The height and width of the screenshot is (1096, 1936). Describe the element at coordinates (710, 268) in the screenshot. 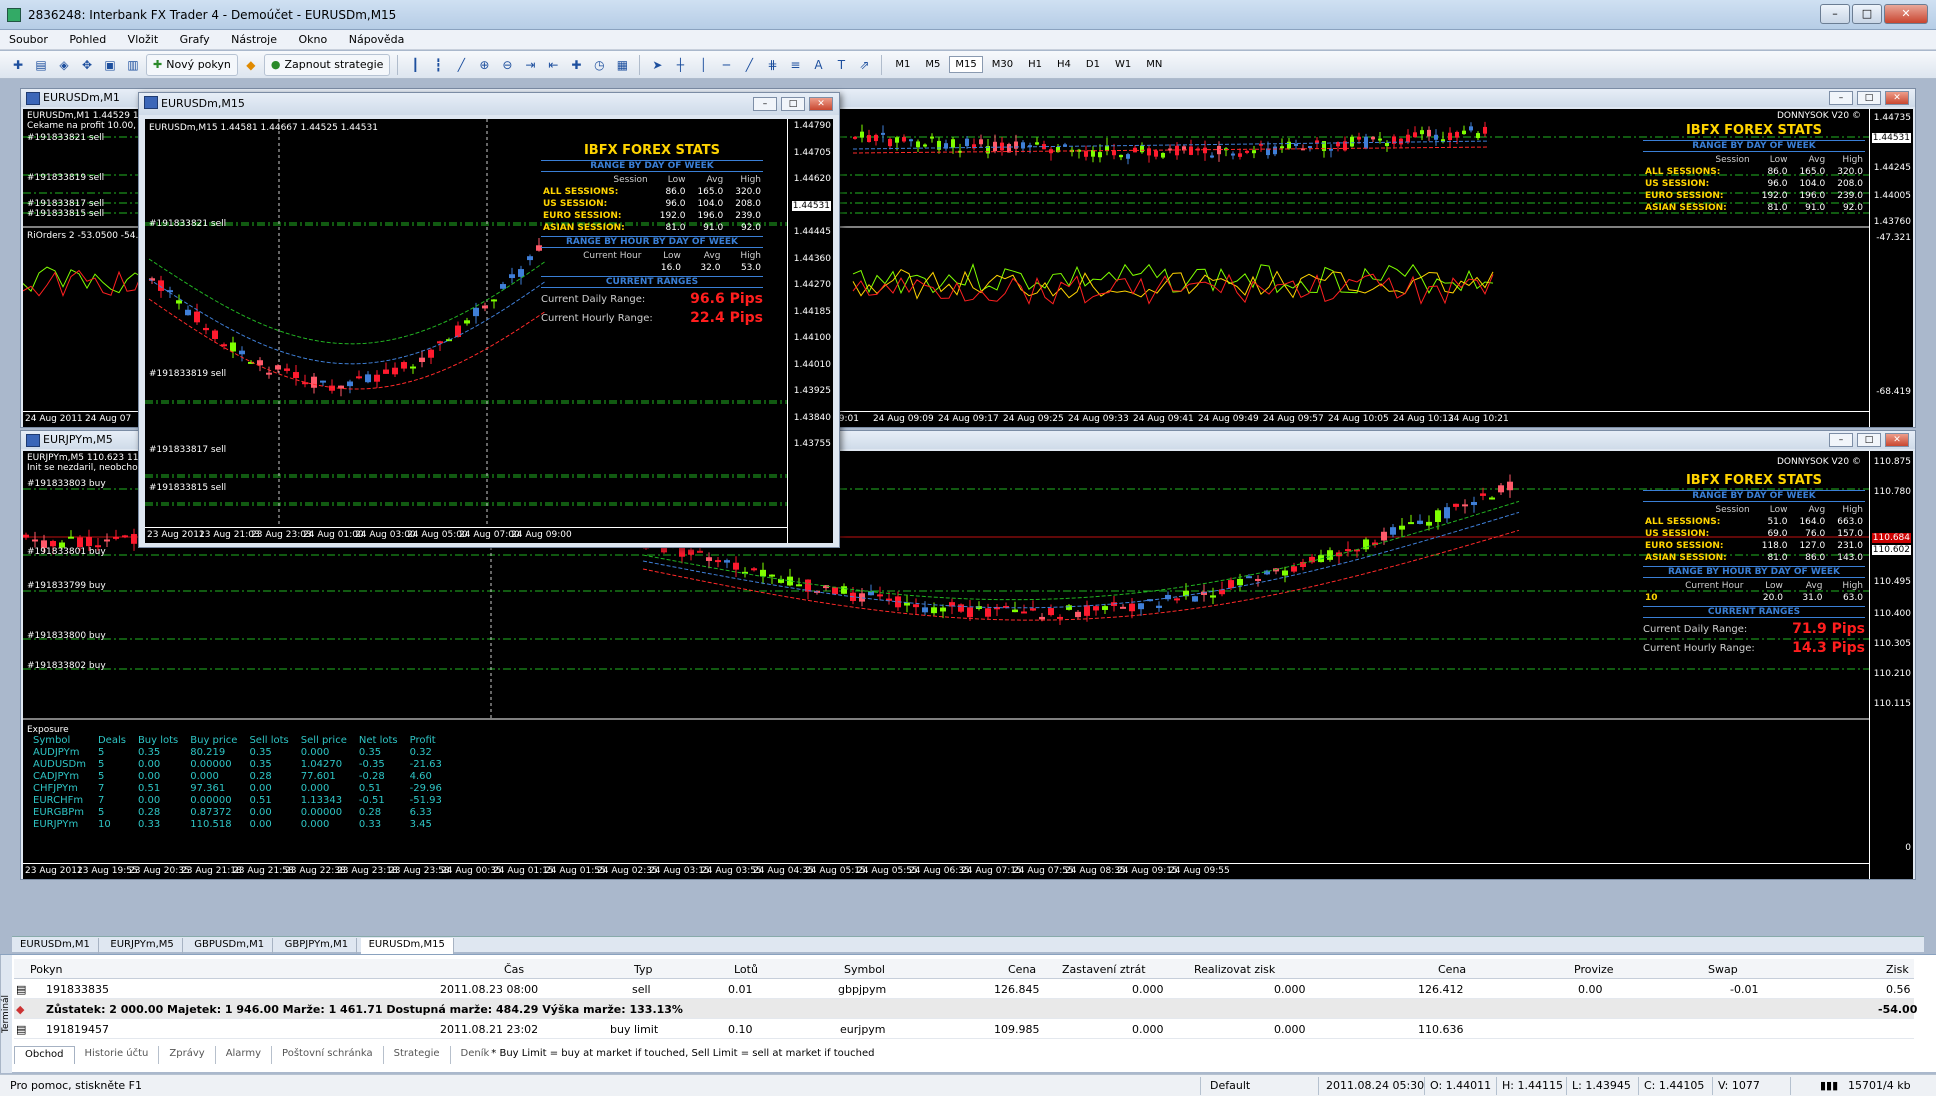

I see `stats-cell: 32.0` at that location.